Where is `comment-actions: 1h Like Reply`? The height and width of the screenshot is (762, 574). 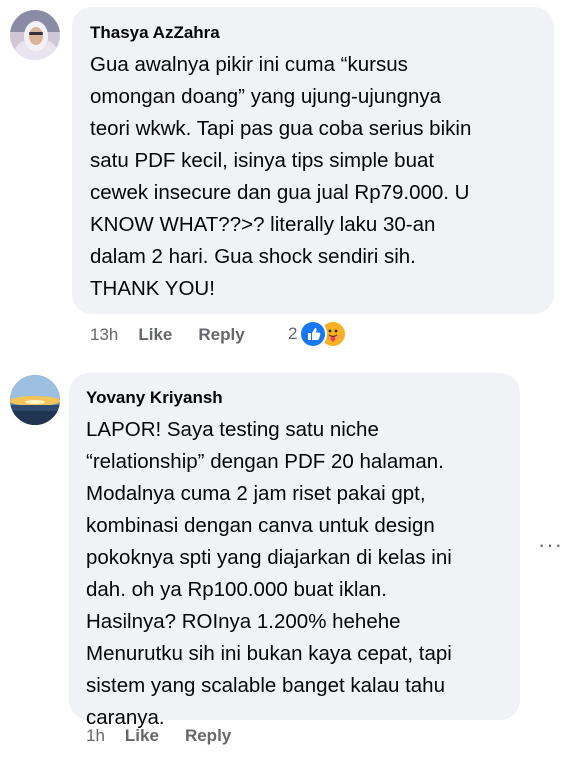
comment-actions: 1h Like Reply is located at coordinates (158, 736).